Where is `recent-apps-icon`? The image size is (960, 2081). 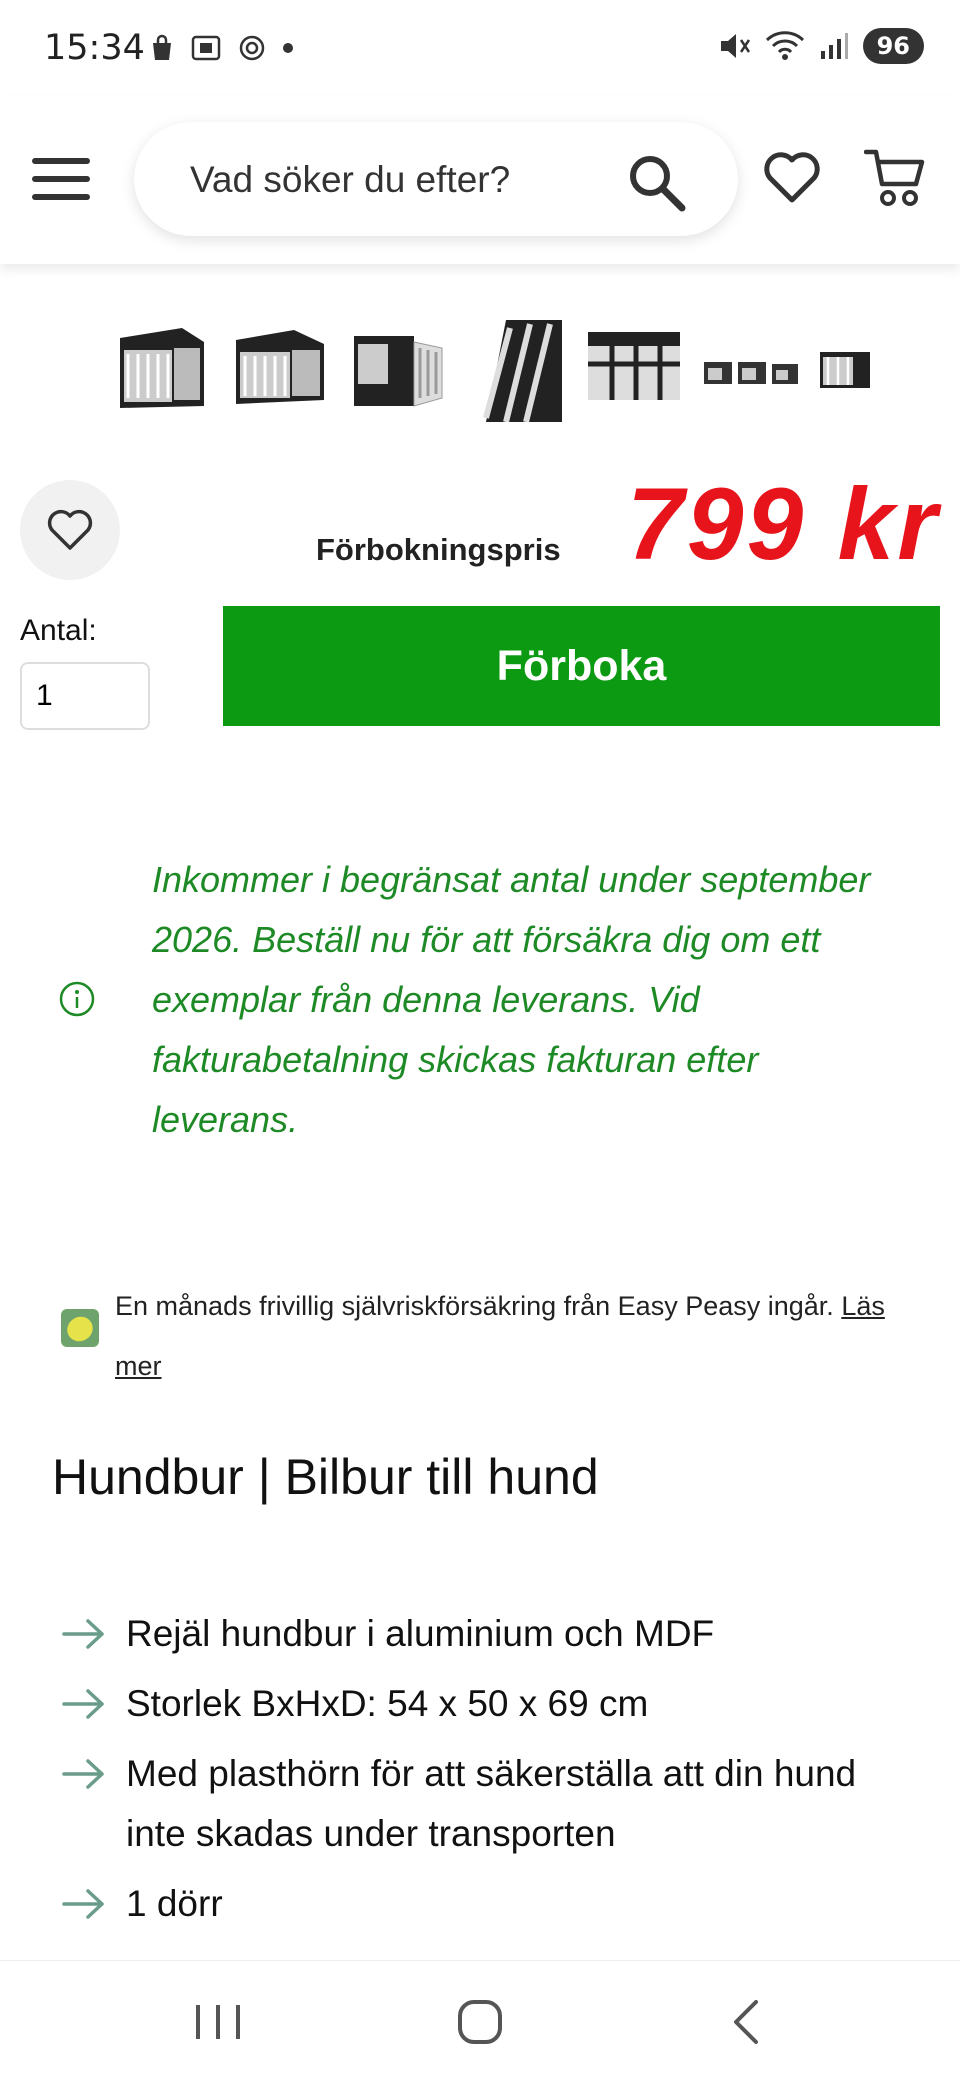 recent-apps-icon is located at coordinates (218, 2022).